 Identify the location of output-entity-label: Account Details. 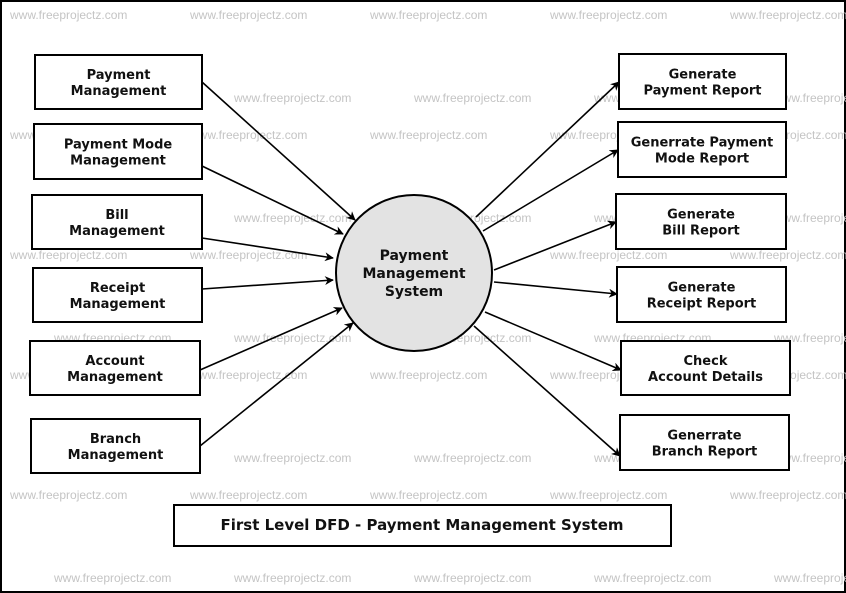
(705, 377).